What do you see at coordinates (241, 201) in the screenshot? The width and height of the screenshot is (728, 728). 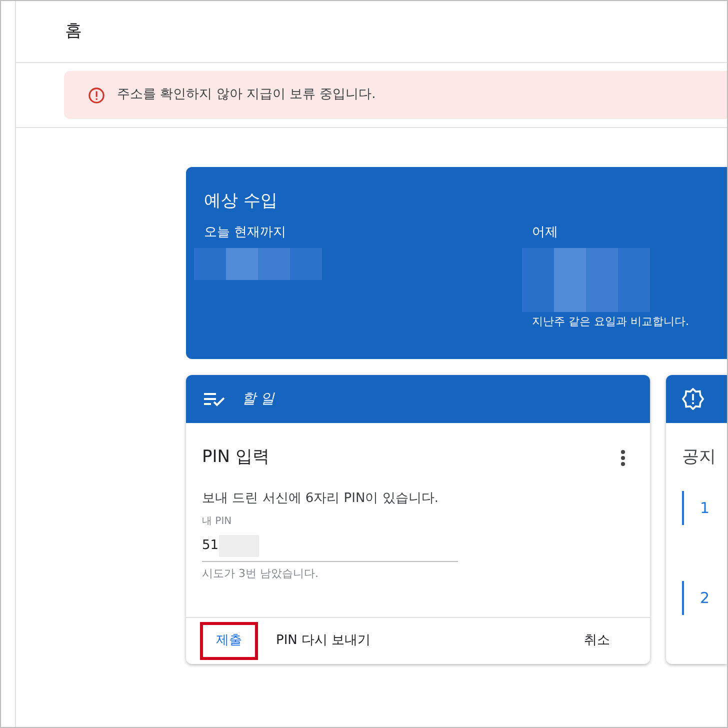 I see `card-title: 예상 수입` at bounding box center [241, 201].